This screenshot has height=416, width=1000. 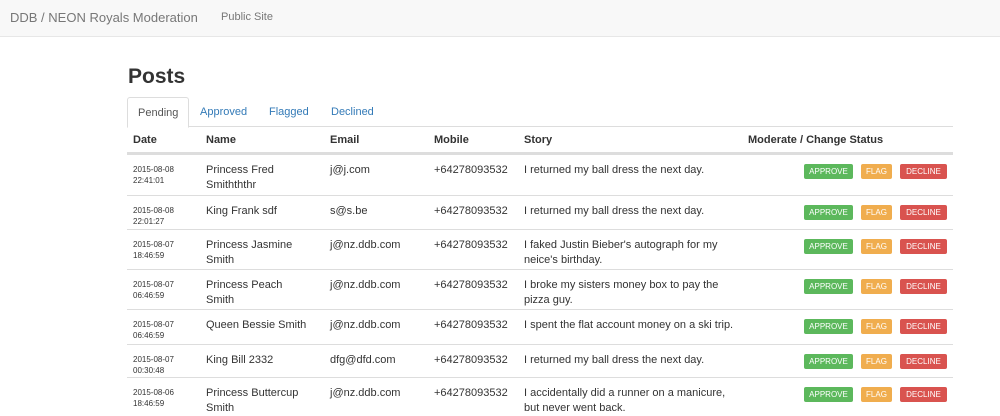 What do you see at coordinates (153, 365) in the screenshot?
I see `row-date: 2015-08-07 00:30:48` at bounding box center [153, 365].